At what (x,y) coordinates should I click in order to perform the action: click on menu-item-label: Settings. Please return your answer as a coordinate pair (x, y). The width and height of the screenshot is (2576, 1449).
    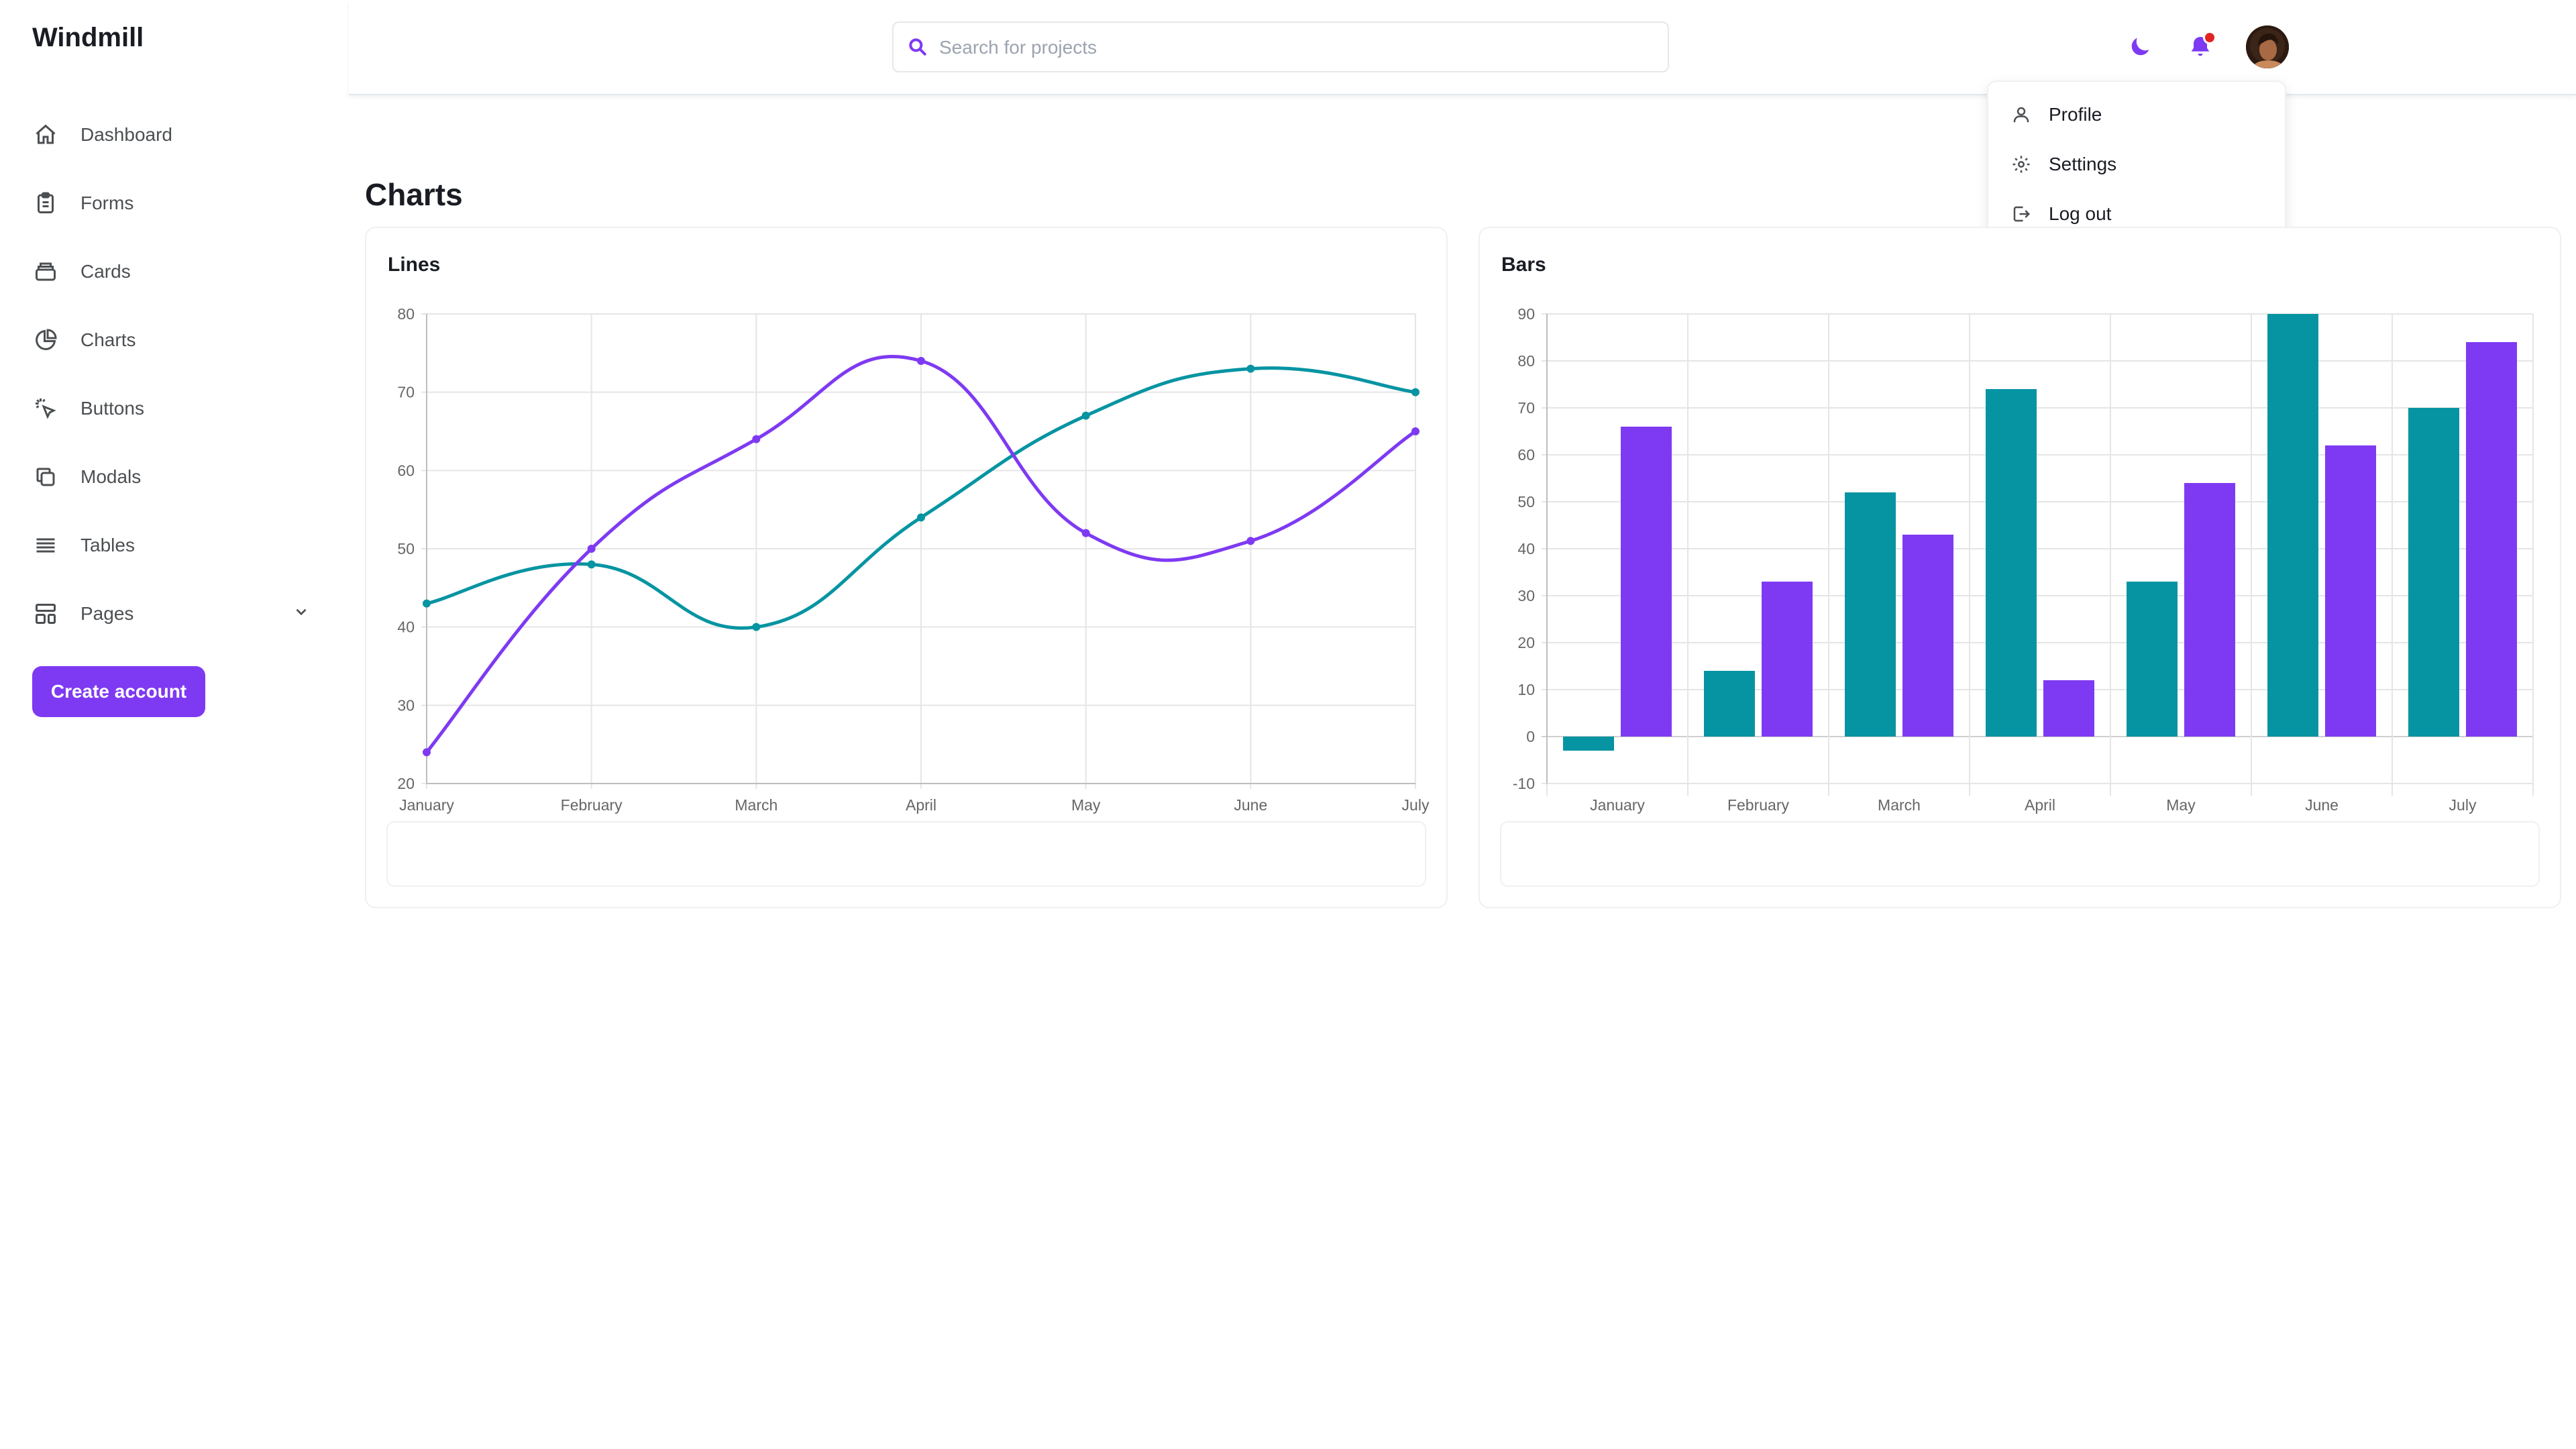
    Looking at the image, I should click on (2083, 164).